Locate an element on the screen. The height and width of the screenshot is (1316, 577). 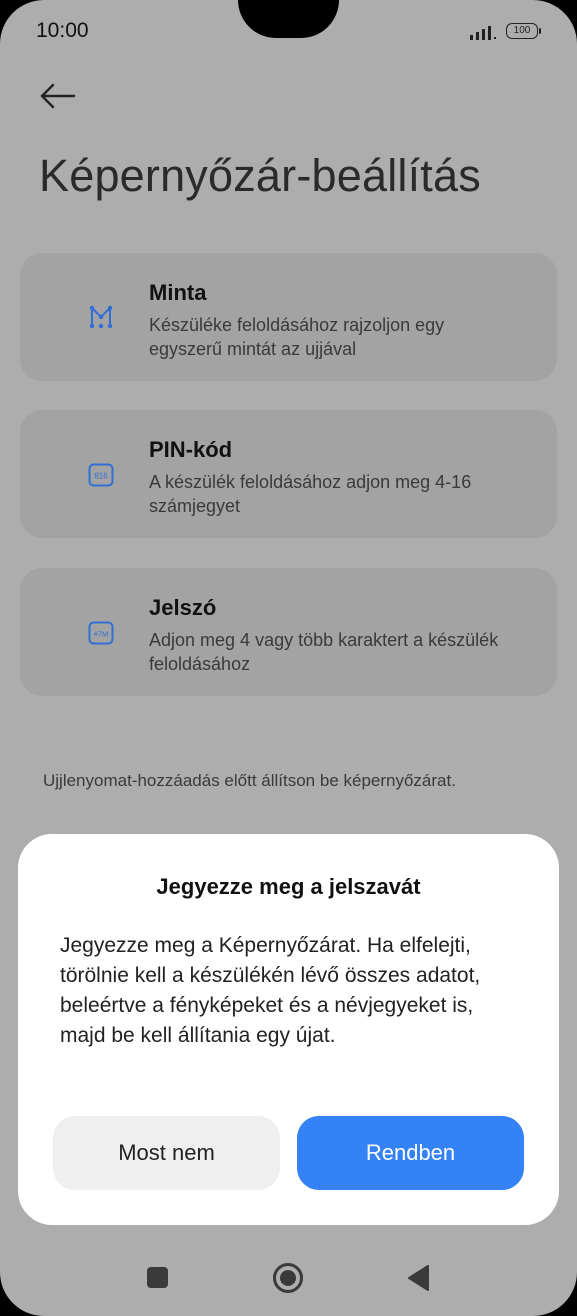
navigation-bar is located at coordinates (288, 1278).